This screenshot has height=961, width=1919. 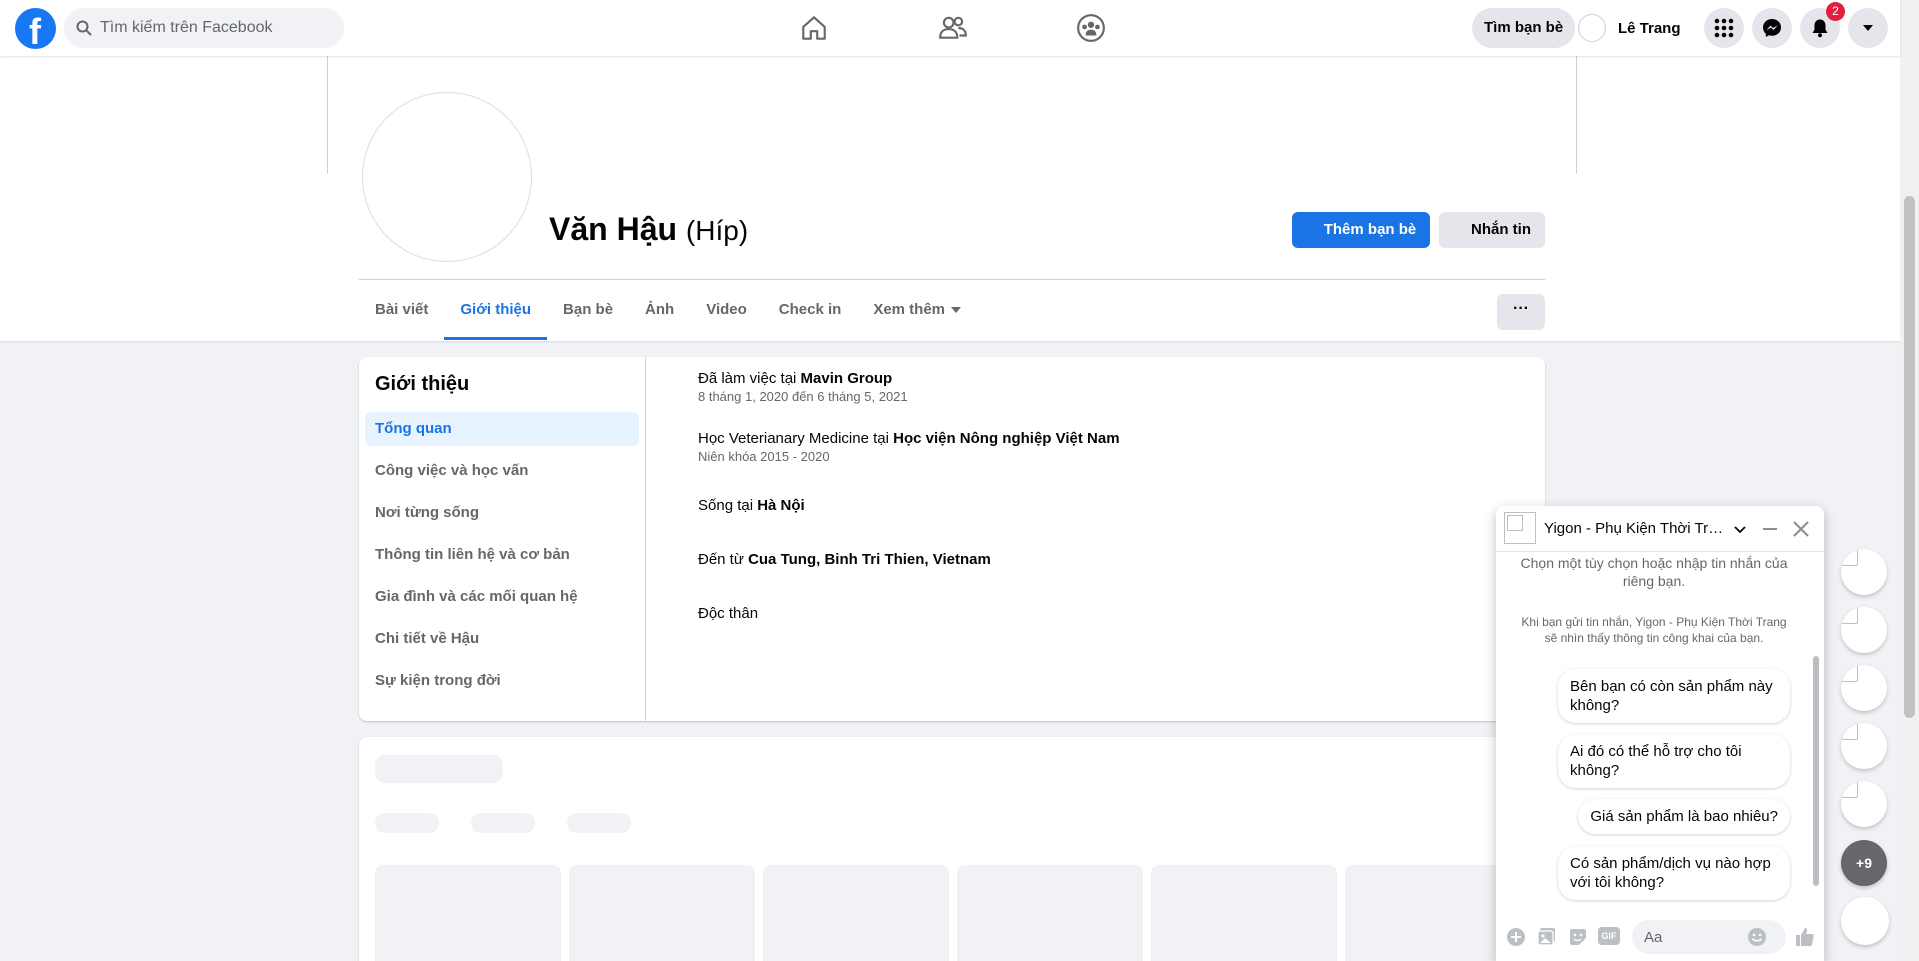 What do you see at coordinates (953, 28) in the screenshot?
I see `friends-icon` at bounding box center [953, 28].